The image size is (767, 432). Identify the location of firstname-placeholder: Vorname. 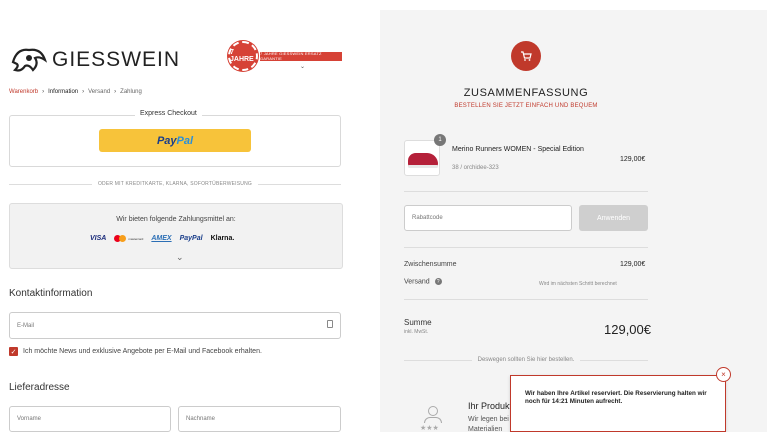
(29, 419).